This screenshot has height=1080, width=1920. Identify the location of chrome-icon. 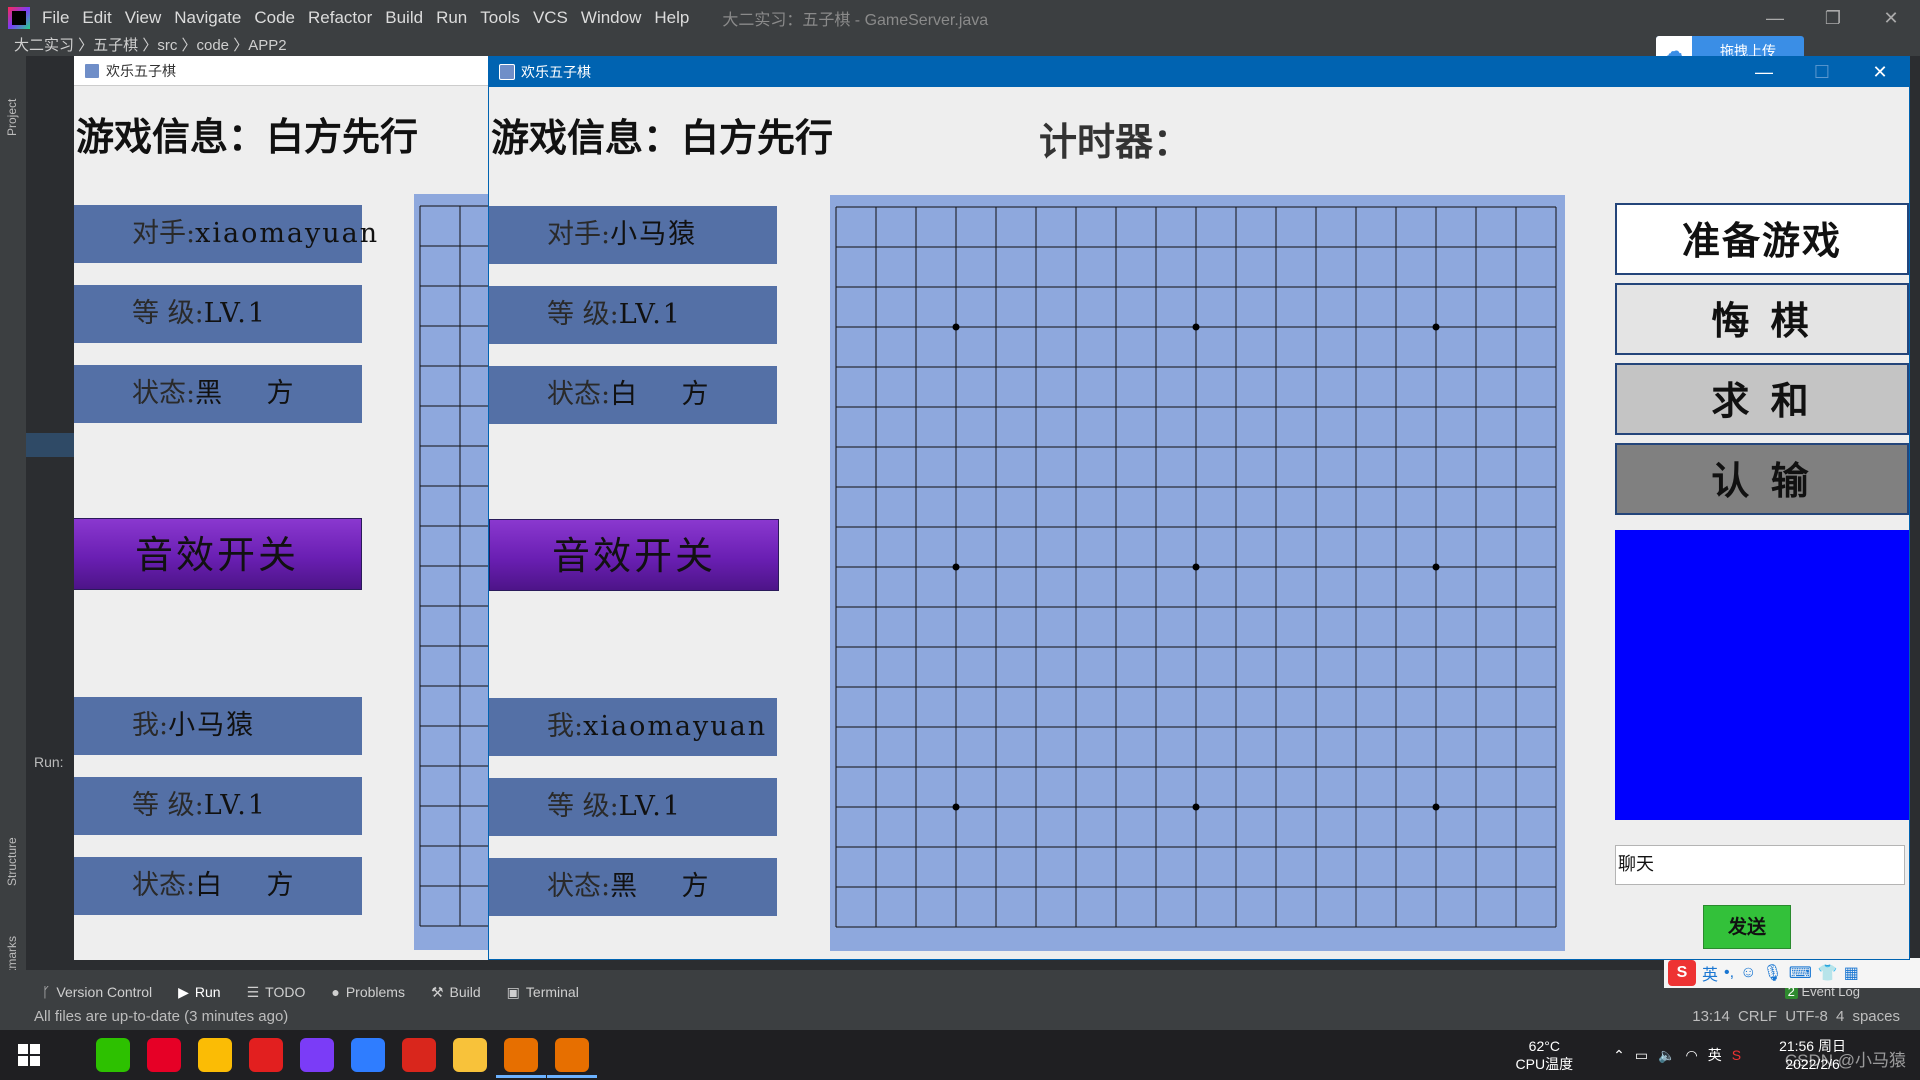
(215, 1055).